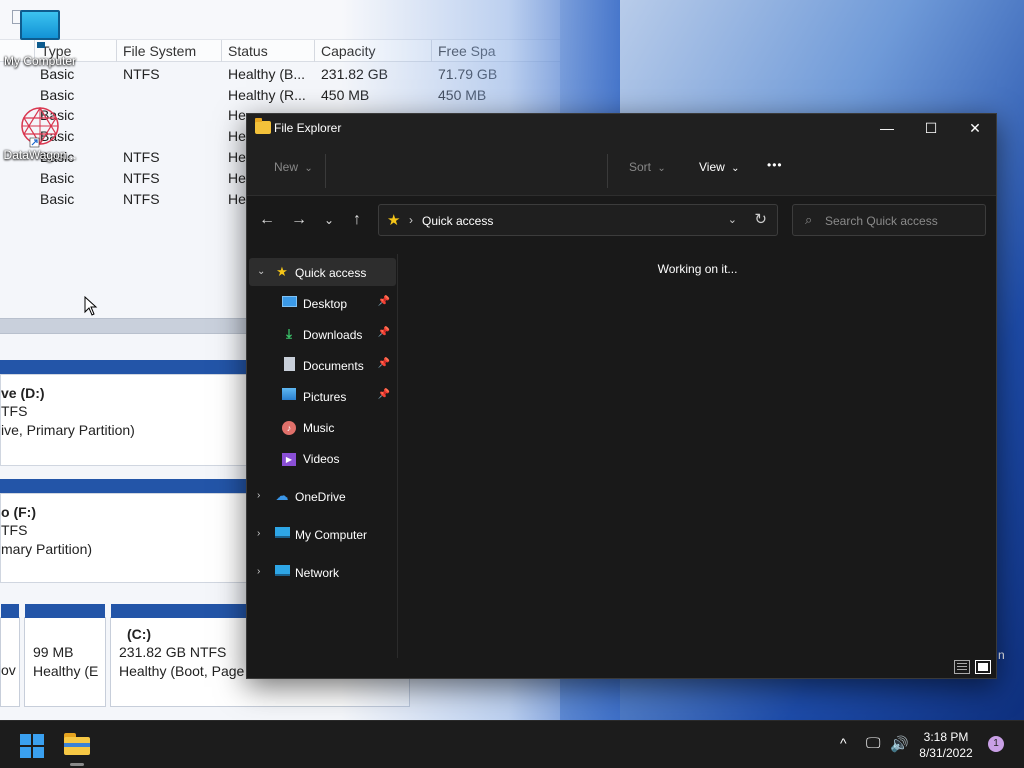 The height and width of the screenshot is (768, 1024). What do you see at coordinates (331, 273) in the screenshot?
I see `nav-item-label: Quick access` at bounding box center [331, 273].